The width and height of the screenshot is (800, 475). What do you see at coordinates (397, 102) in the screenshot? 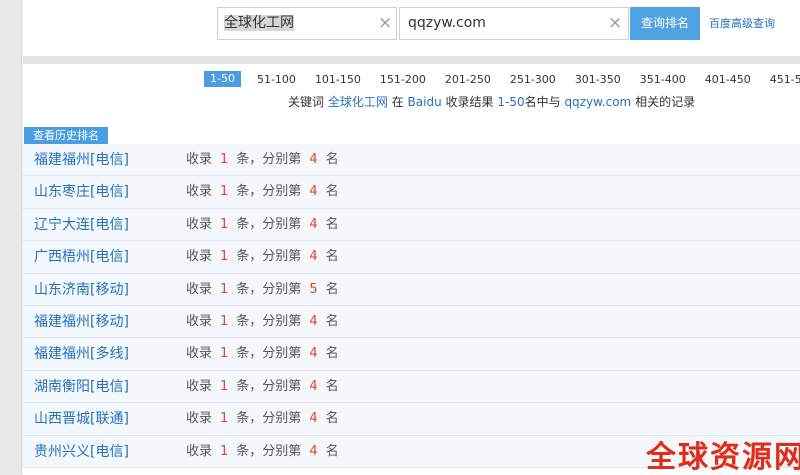
I see `summary-in: 在` at bounding box center [397, 102].